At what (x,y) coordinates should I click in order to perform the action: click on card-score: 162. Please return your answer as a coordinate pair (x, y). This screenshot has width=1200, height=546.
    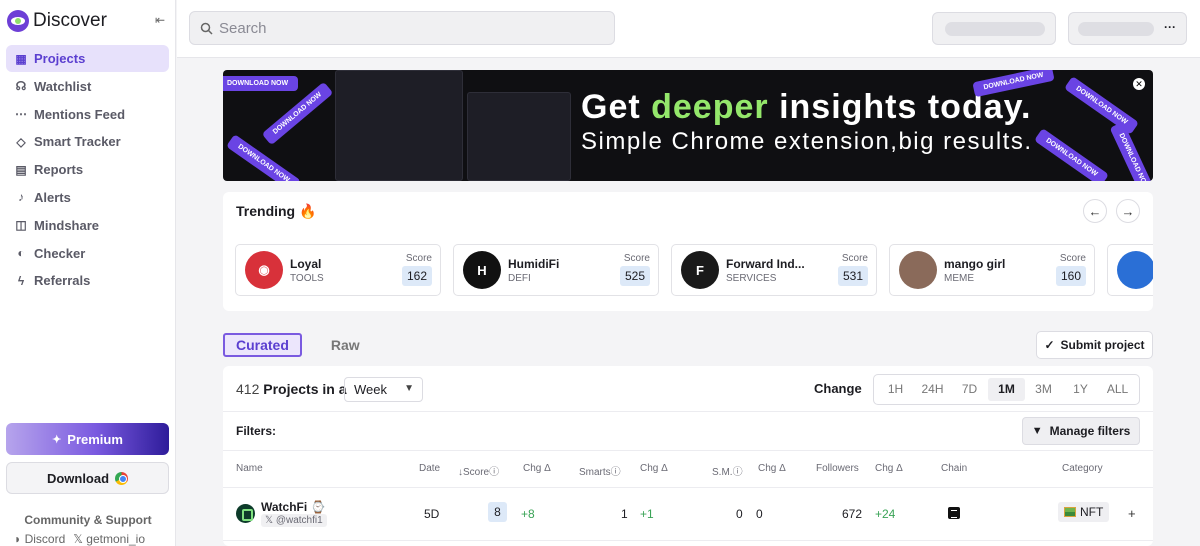
    Looking at the image, I should click on (416, 276).